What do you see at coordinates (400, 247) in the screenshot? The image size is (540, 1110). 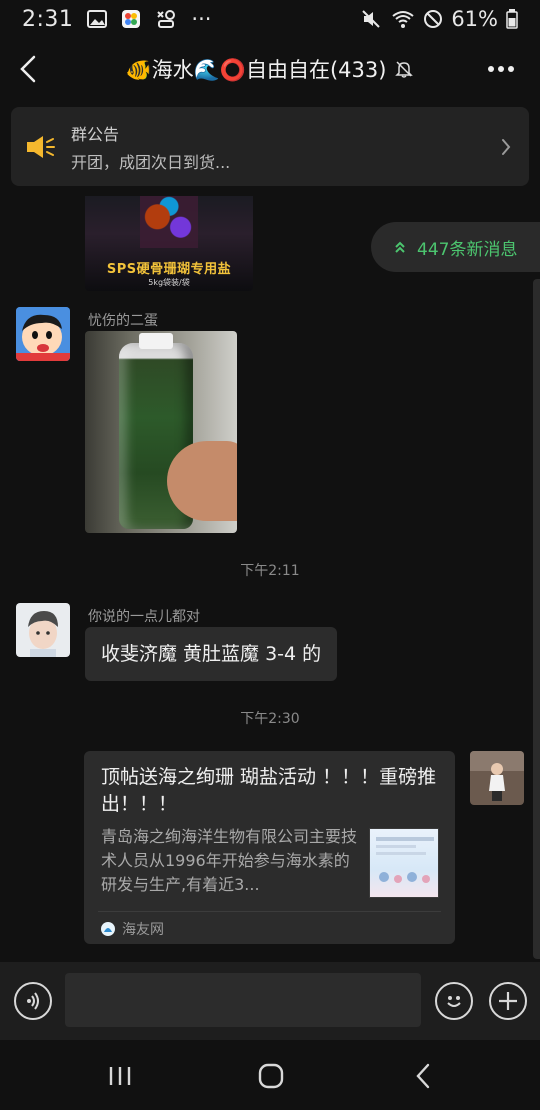 I see `double-chevron-up-icon` at bounding box center [400, 247].